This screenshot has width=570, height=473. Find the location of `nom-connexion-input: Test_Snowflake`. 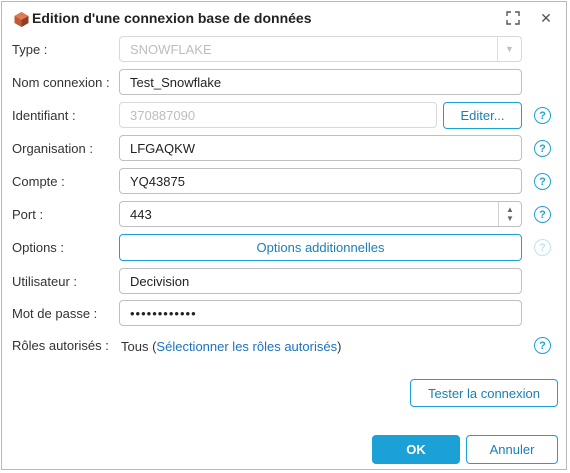

nom-connexion-input: Test_Snowflake is located at coordinates (320, 82).